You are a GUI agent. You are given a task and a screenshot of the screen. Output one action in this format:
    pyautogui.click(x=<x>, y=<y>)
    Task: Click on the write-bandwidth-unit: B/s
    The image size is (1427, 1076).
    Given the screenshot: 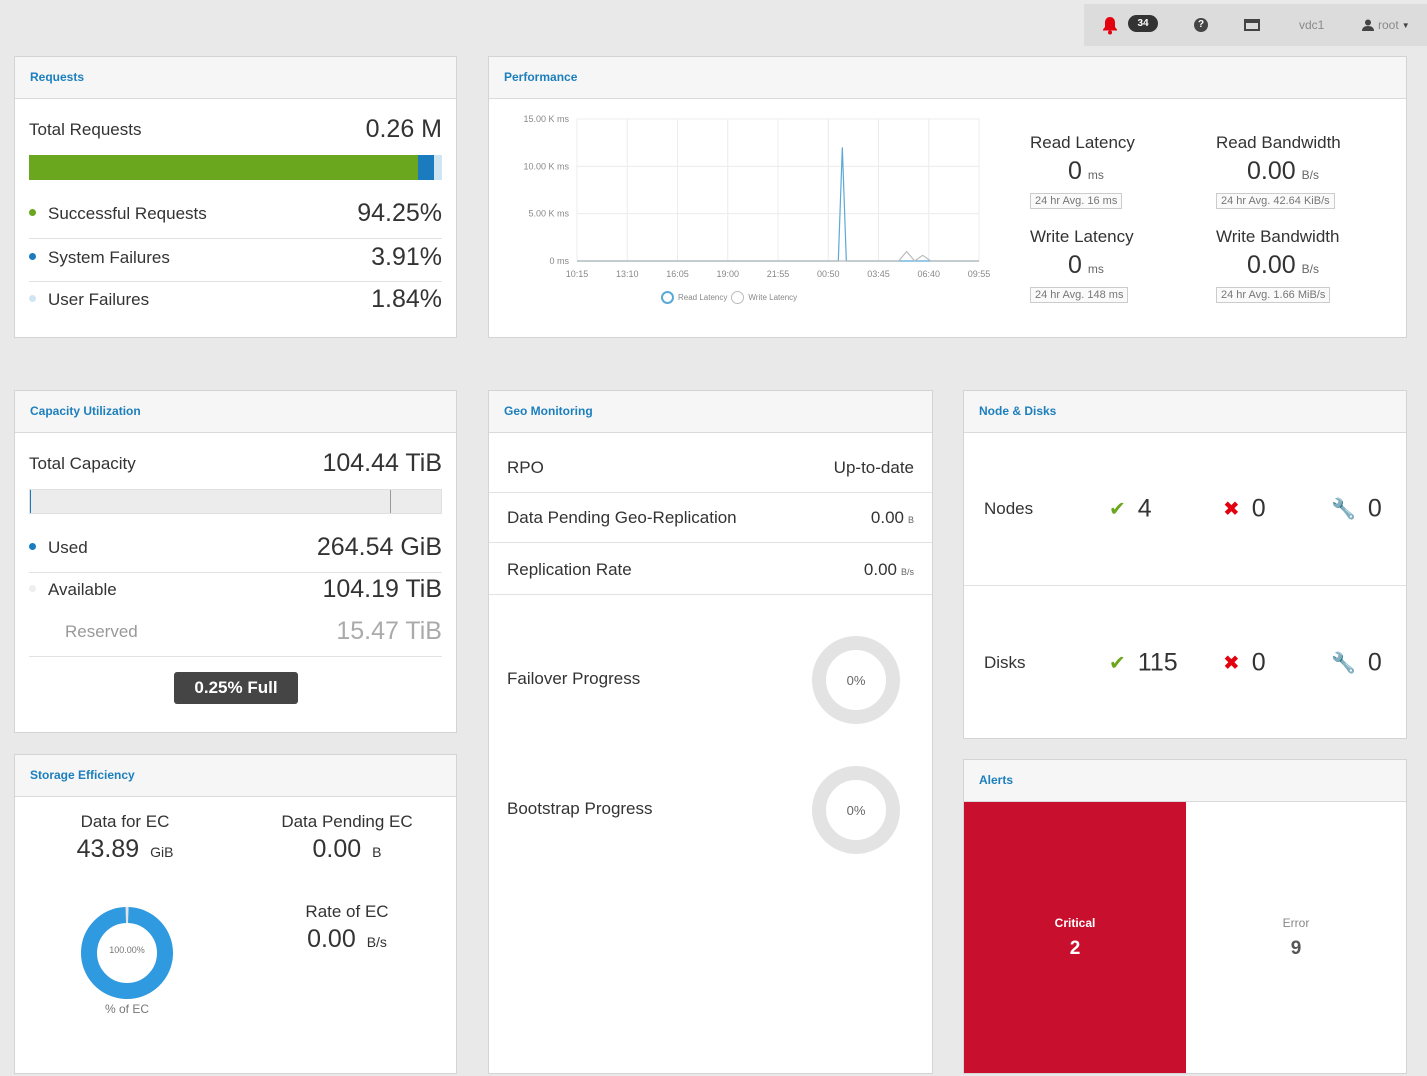 What is the action you would take?
    pyautogui.click(x=1310, y=269)
    